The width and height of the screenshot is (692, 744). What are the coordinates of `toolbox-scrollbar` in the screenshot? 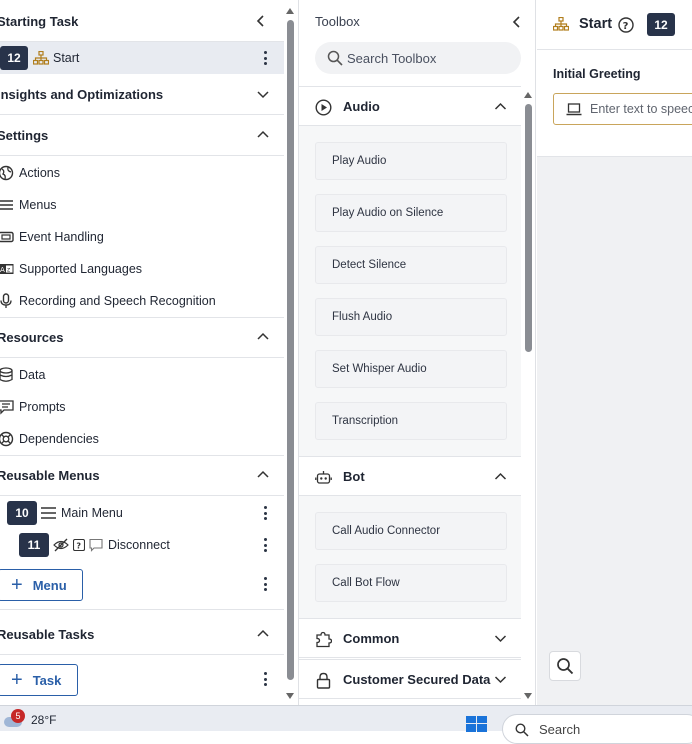 It's located at (528, 396).